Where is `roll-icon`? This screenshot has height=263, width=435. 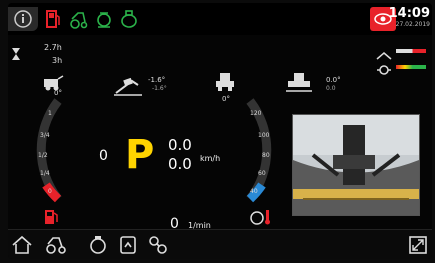 roll-icon is located at coordinates (299, 85).